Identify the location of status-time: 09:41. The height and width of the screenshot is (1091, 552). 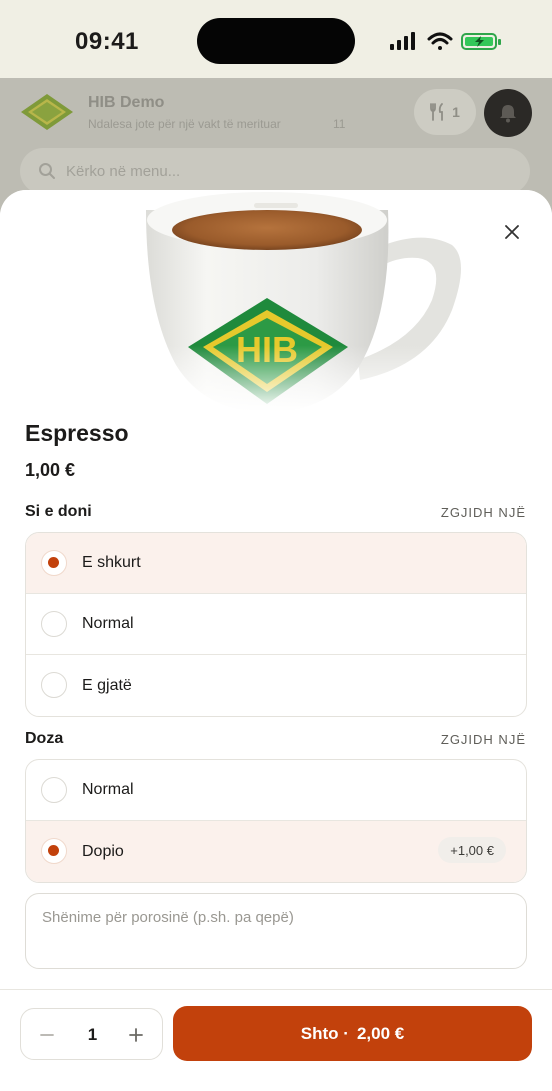
(107, 41).